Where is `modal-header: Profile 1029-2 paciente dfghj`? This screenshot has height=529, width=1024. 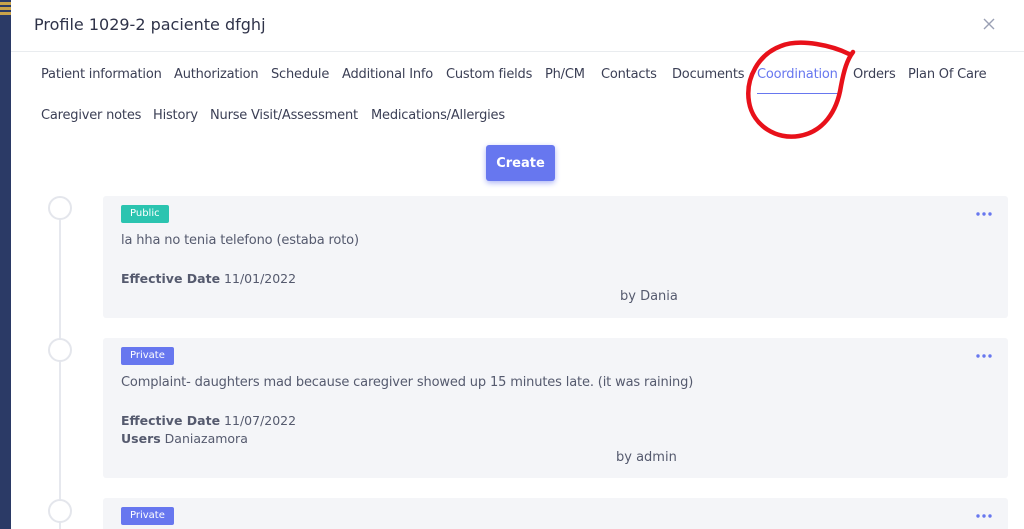 modal-header: Profile 1029-2 paciente dfghj is located at coordinates (517, 26).